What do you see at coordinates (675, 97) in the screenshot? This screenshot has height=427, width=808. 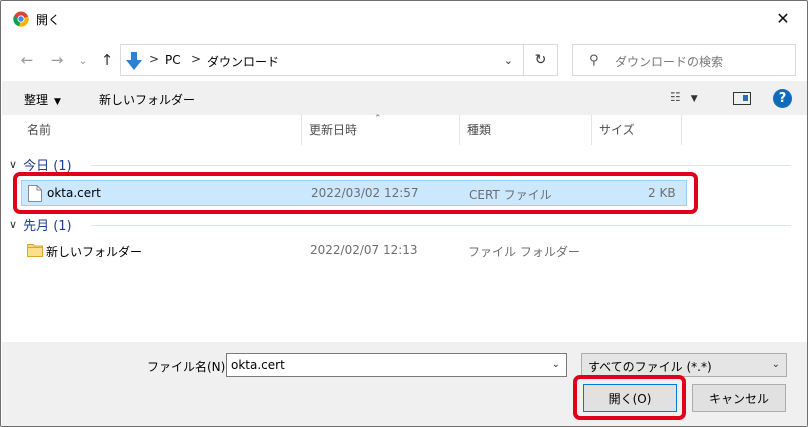 I see `view-list-icon: ☷` at bounding box center [675, 97].